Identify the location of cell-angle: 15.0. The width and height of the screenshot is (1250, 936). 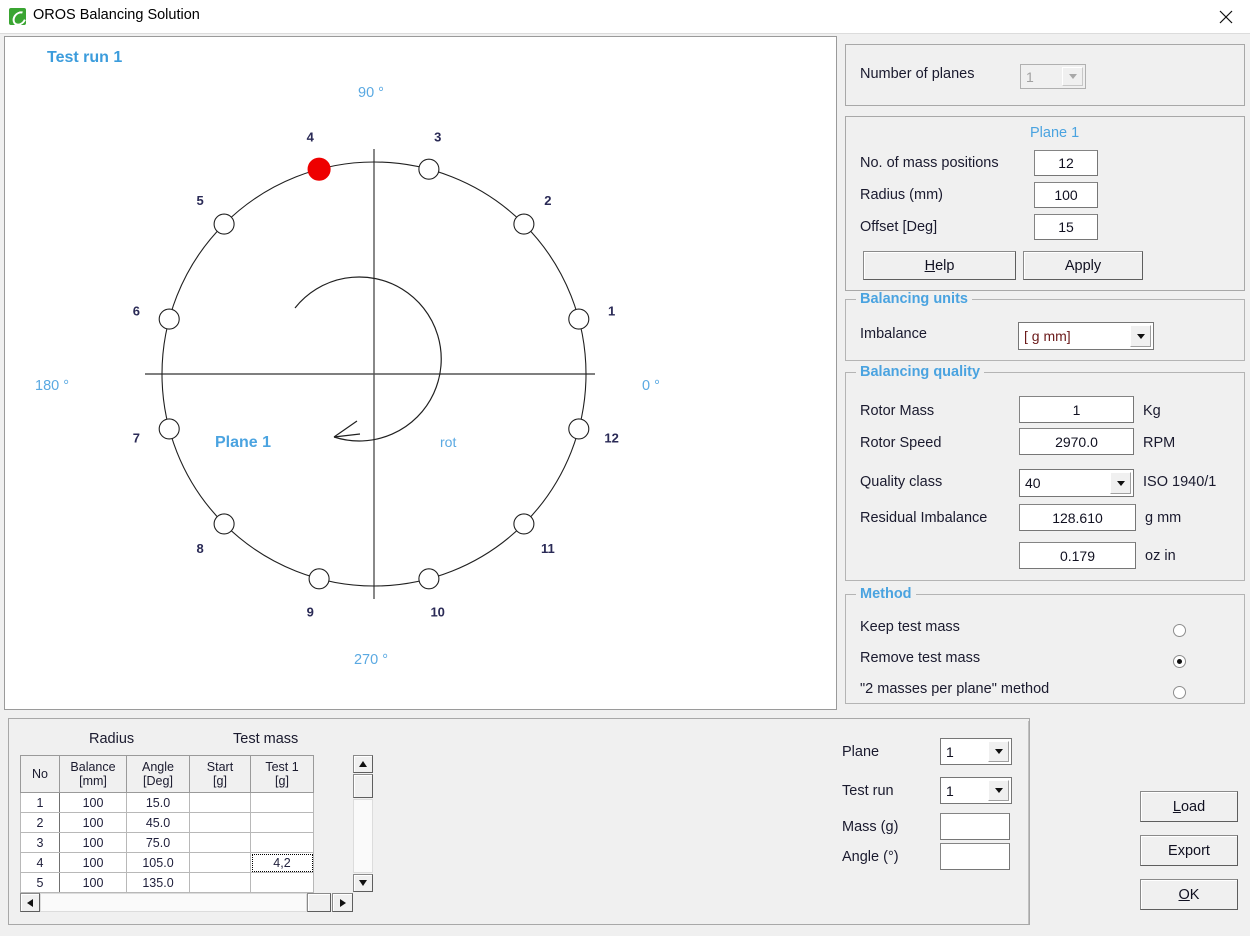
(158, 803).